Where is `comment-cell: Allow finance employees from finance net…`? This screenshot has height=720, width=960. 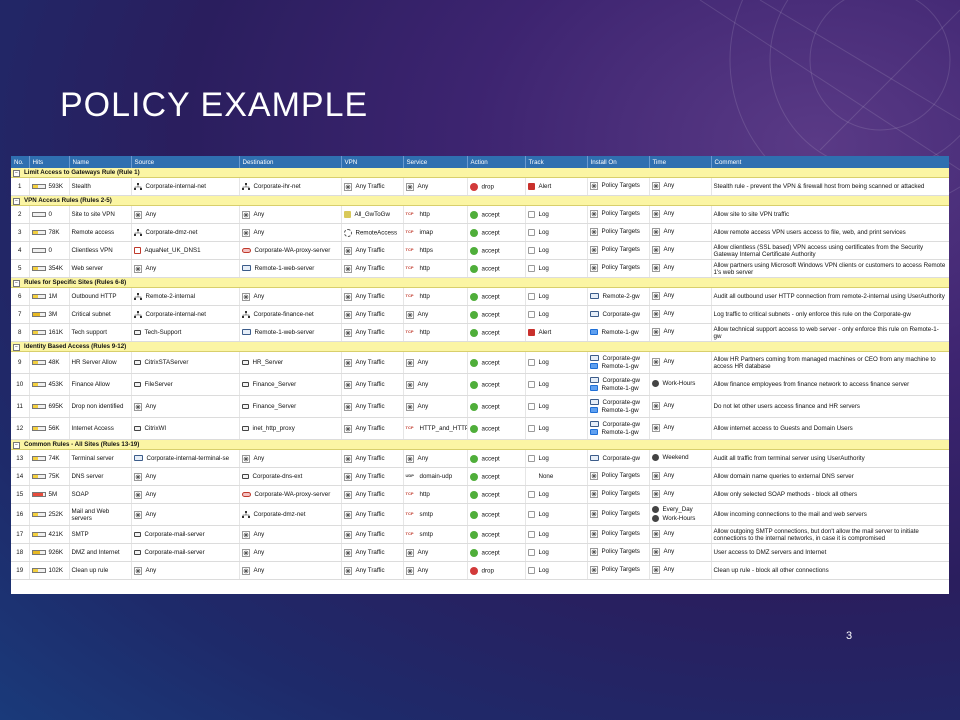
comment-cell: Allow finance employees from finance net… is located at coordinates (830, 384).